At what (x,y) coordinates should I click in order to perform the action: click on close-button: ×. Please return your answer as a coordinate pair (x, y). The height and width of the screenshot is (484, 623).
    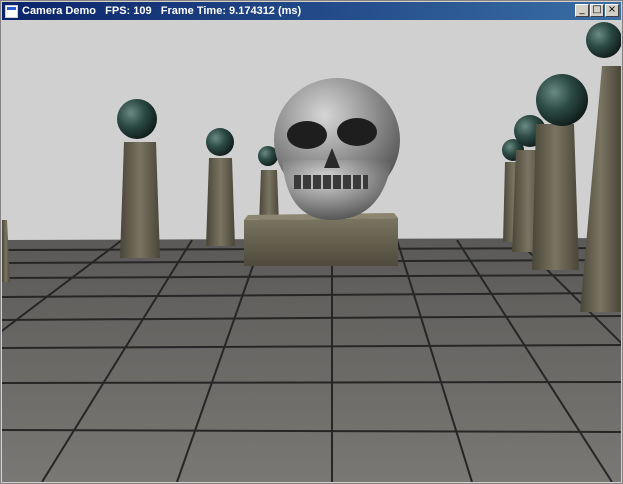
    Looking at the image, I should click on (612, 10).